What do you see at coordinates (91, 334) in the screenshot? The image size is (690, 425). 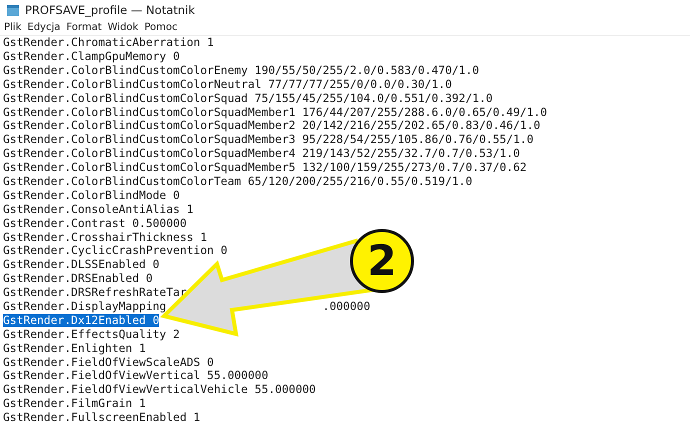 I see `text-line: GstRender.EffectsQuality 2` at bounding box center [91, 334].